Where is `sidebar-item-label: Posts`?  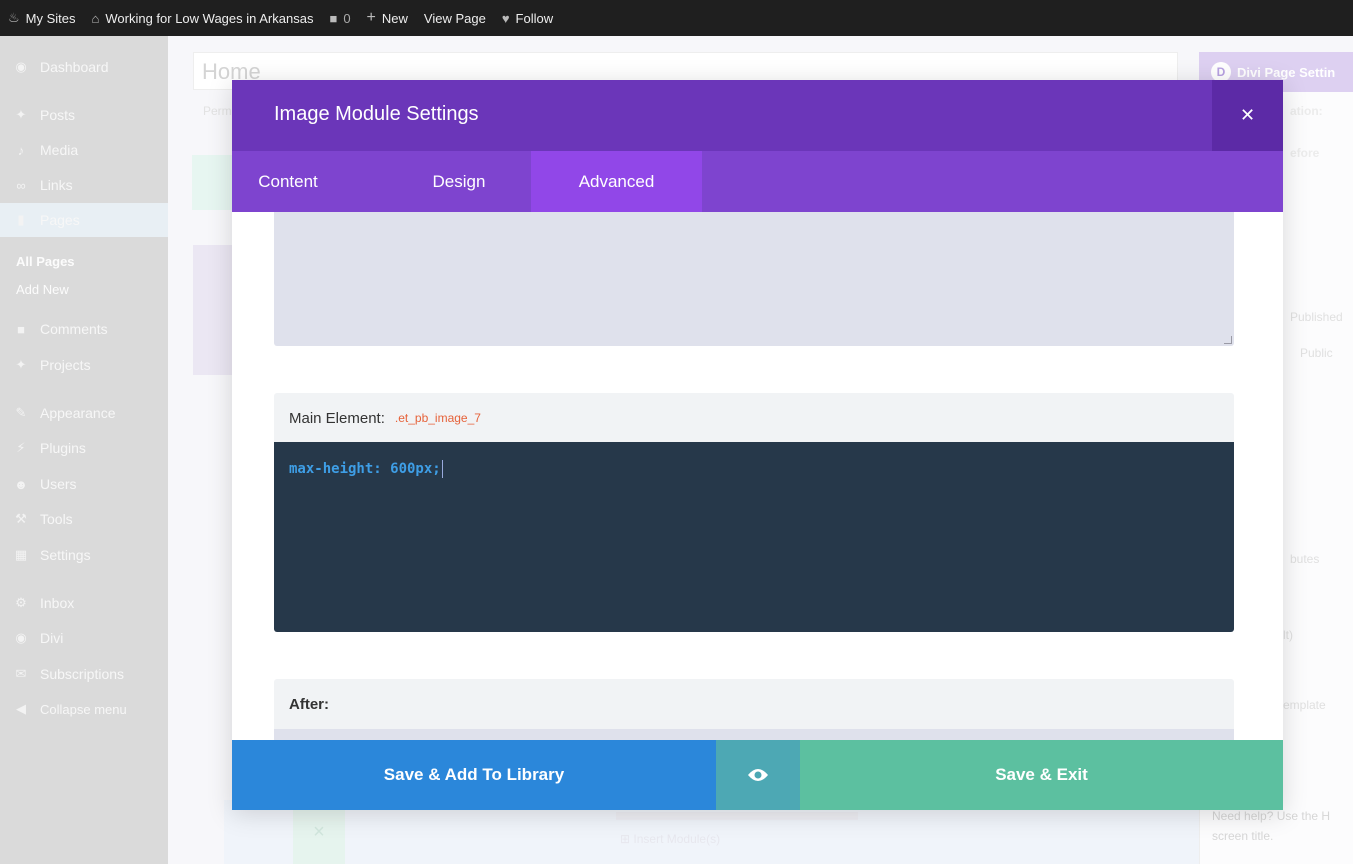 sidebar-item-label: Posts is located at coordinates (58, 115).